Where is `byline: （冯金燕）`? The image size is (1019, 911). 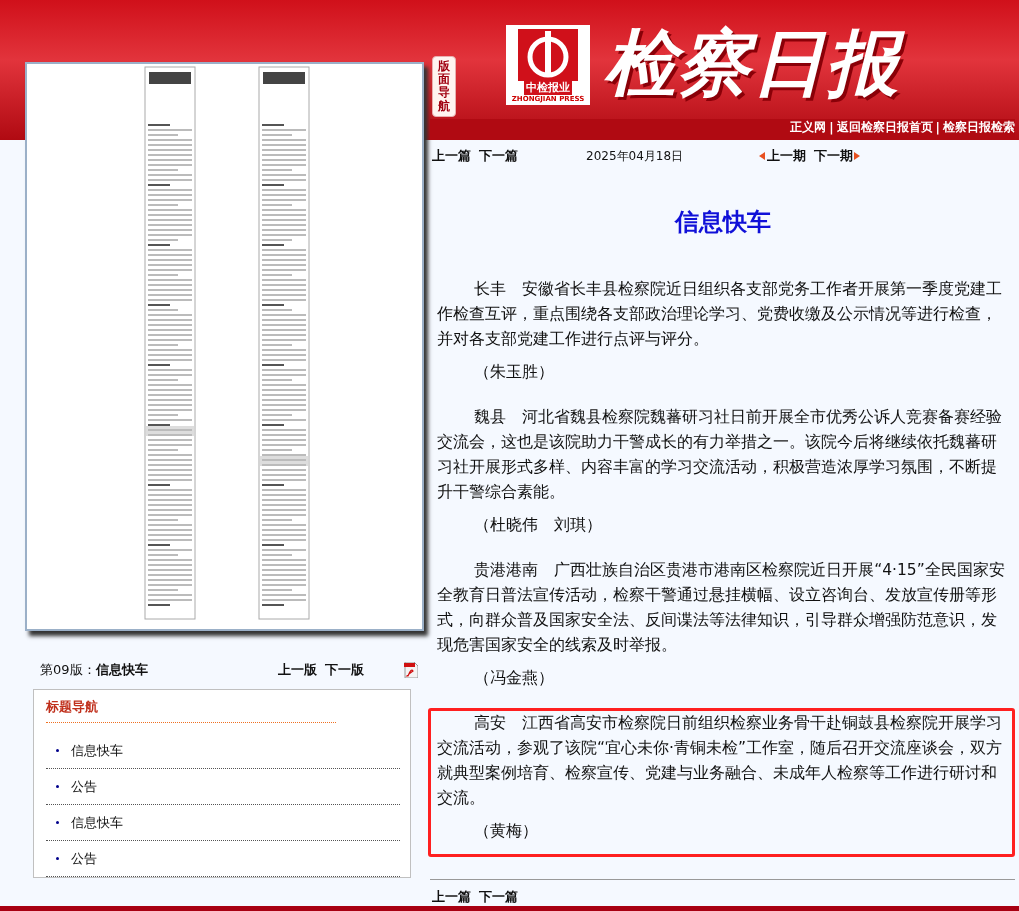
byline: （冯金燕） is located at coordinates (514, 678).